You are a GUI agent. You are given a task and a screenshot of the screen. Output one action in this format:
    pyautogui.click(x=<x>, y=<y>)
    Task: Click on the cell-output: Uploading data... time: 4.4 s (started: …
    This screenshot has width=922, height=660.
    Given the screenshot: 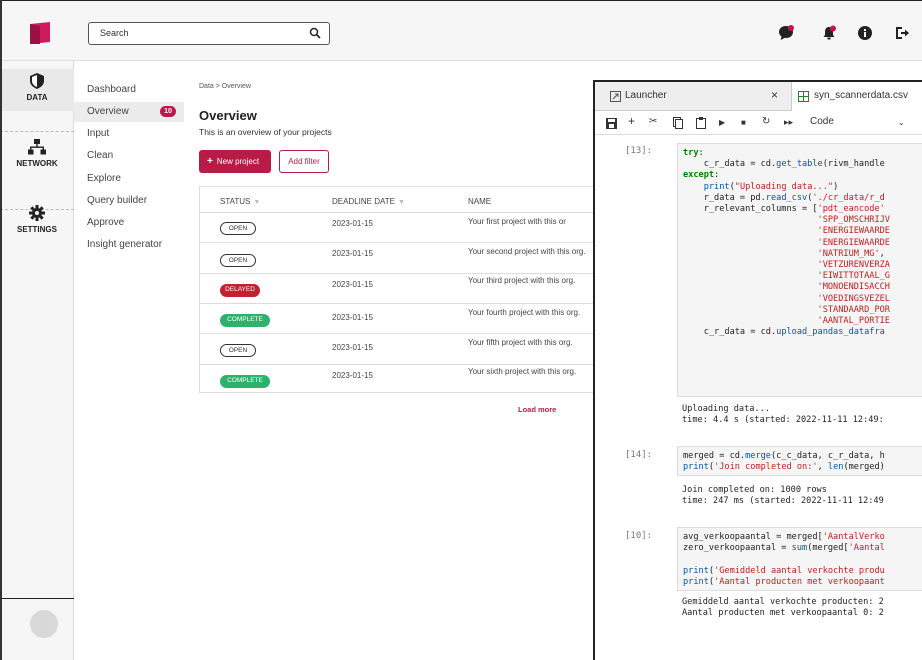 What is the action you would take?
    pyautogui.click(x=783, y=415)
    